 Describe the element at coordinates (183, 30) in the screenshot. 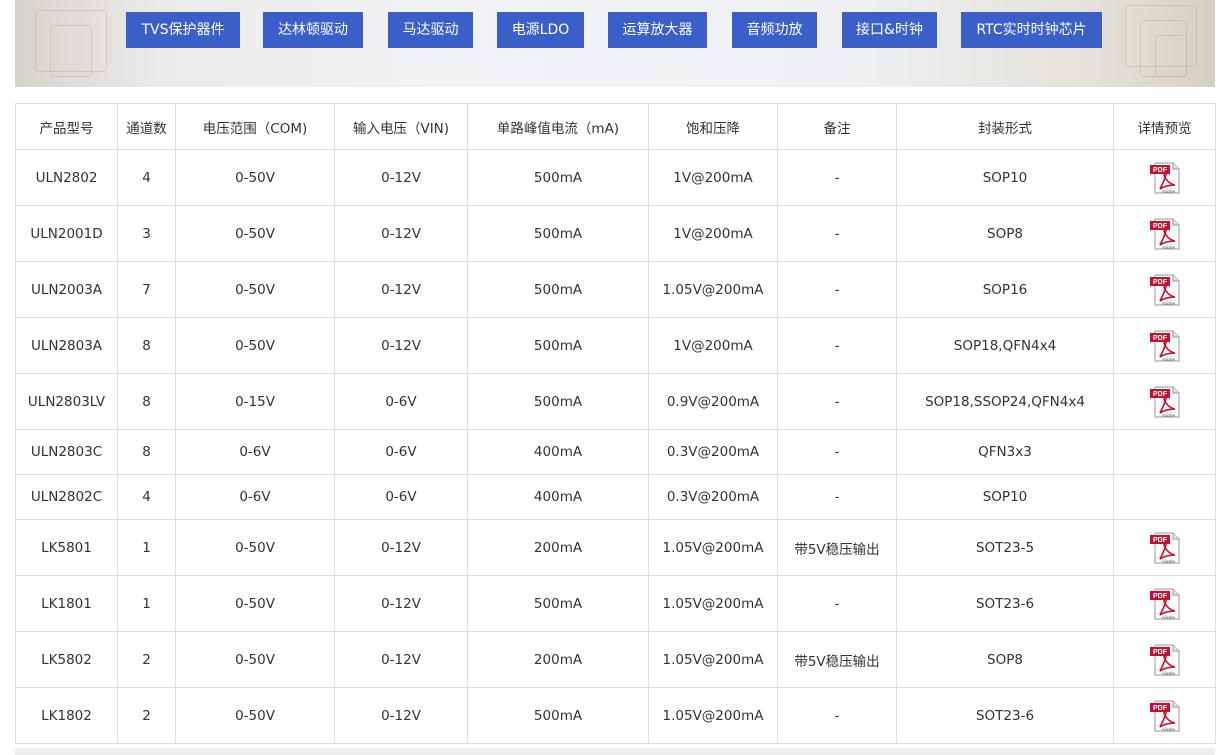

I see `nav-tvs: TVS保护器件` at that location.